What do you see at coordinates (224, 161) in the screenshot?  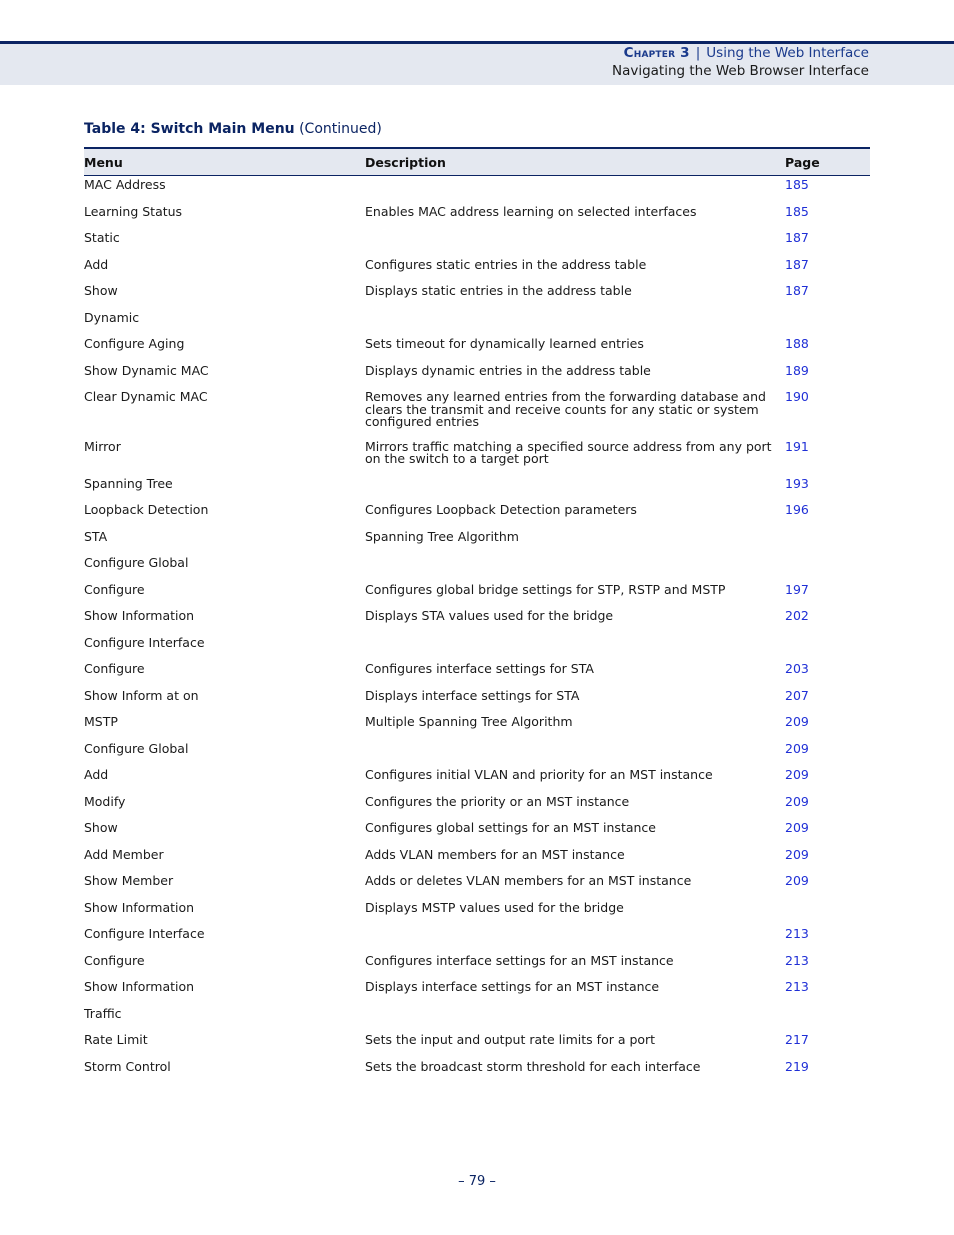 I see `column-header-menu: Menu` at bounding box center [224, 161].